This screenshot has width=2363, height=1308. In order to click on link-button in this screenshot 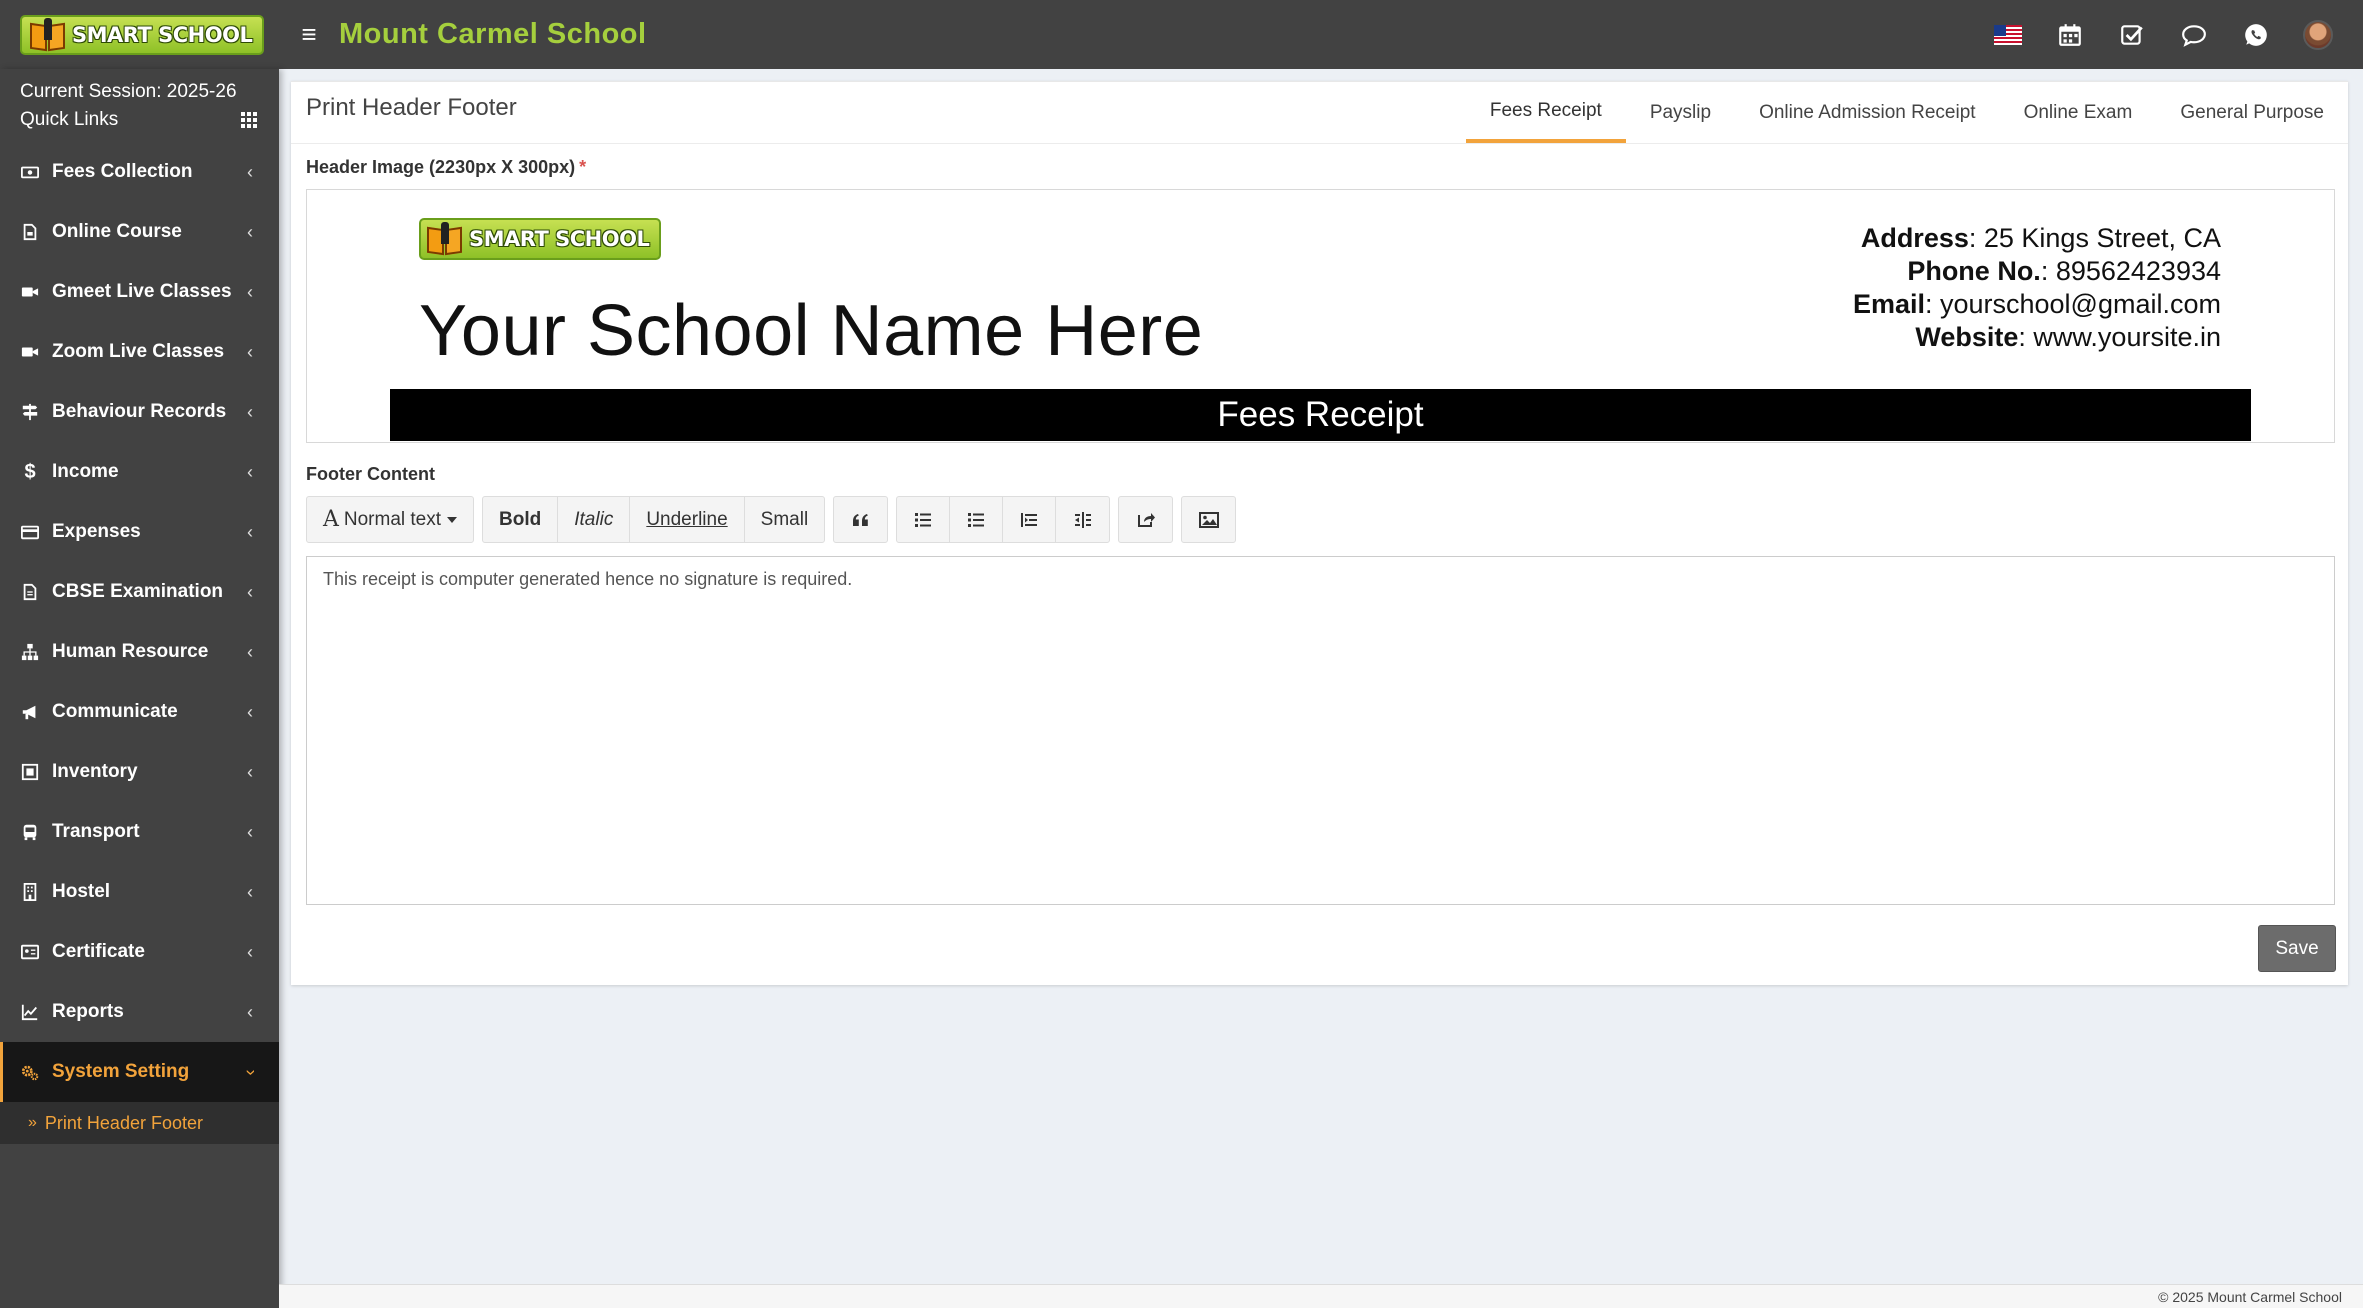, I will do `click(1145, 519)`.